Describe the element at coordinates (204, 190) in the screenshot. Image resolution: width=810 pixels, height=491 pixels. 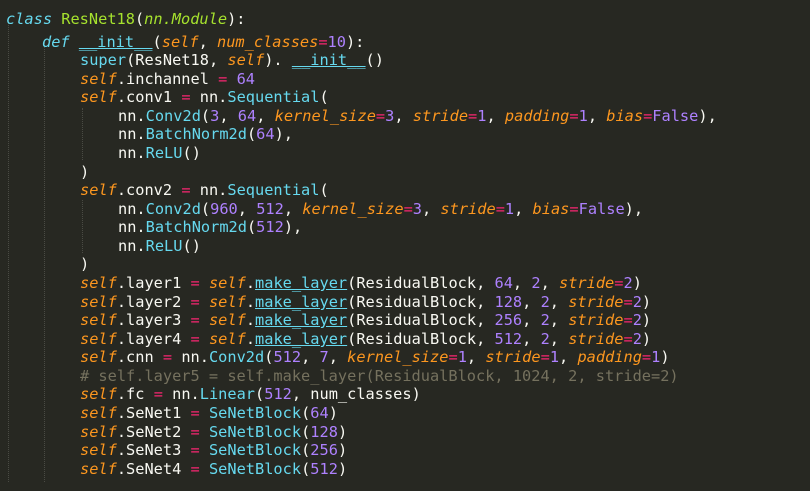
I see `code-line: self.conv2 = nn.Sequential(` at that location.